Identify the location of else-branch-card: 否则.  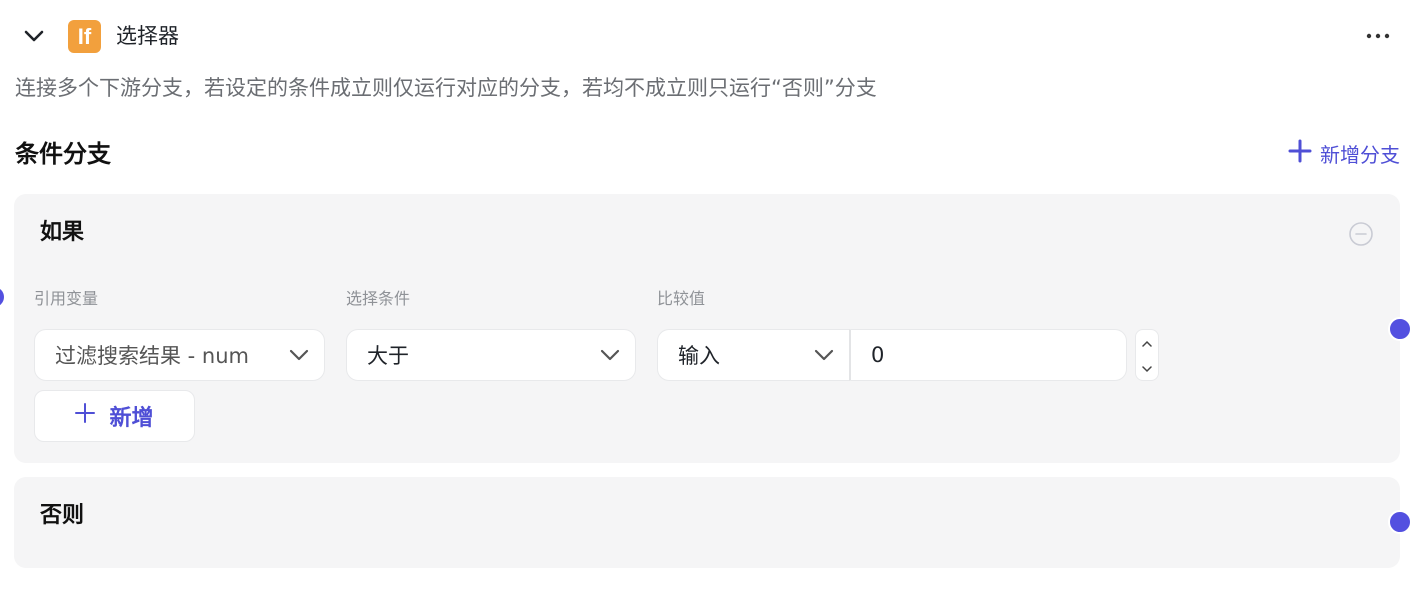
(707, 522).